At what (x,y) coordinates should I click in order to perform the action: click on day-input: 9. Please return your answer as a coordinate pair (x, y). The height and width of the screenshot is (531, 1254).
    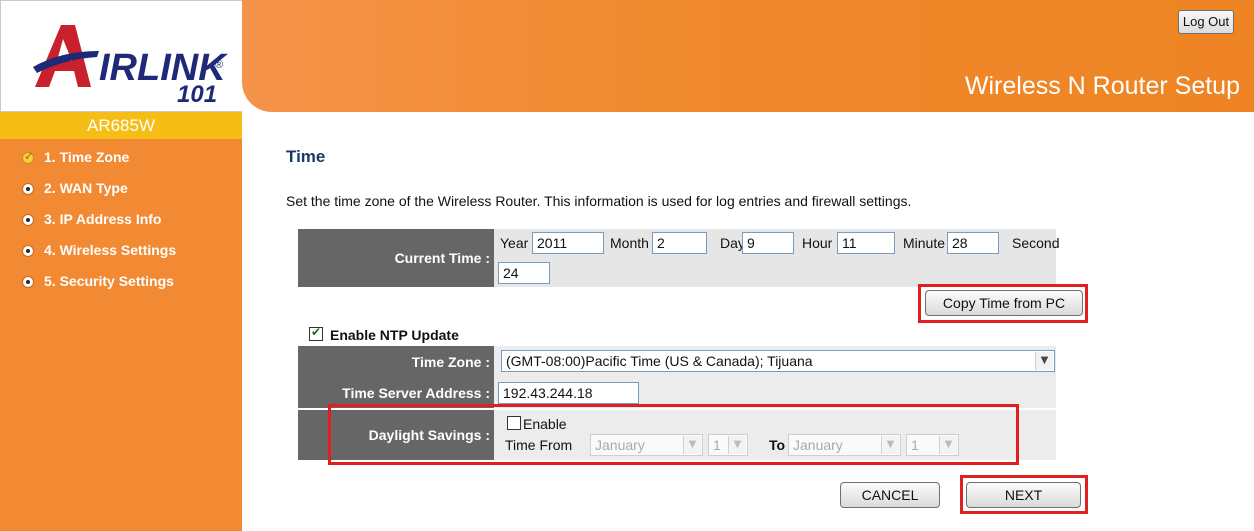
    Looking at the image, I should click on (768, 243).